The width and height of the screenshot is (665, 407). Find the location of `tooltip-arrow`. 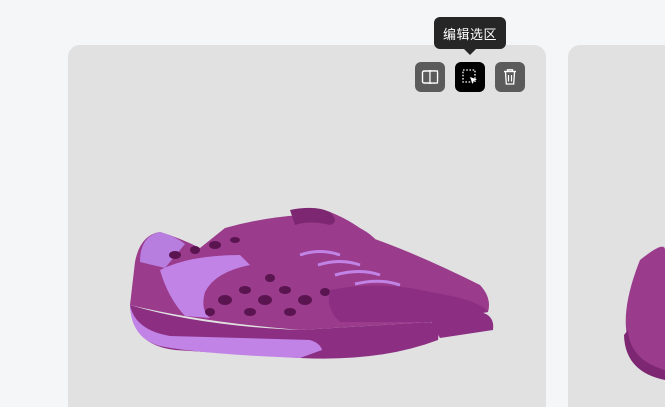

tooltip-arrow is located at coordinates (470, 52).